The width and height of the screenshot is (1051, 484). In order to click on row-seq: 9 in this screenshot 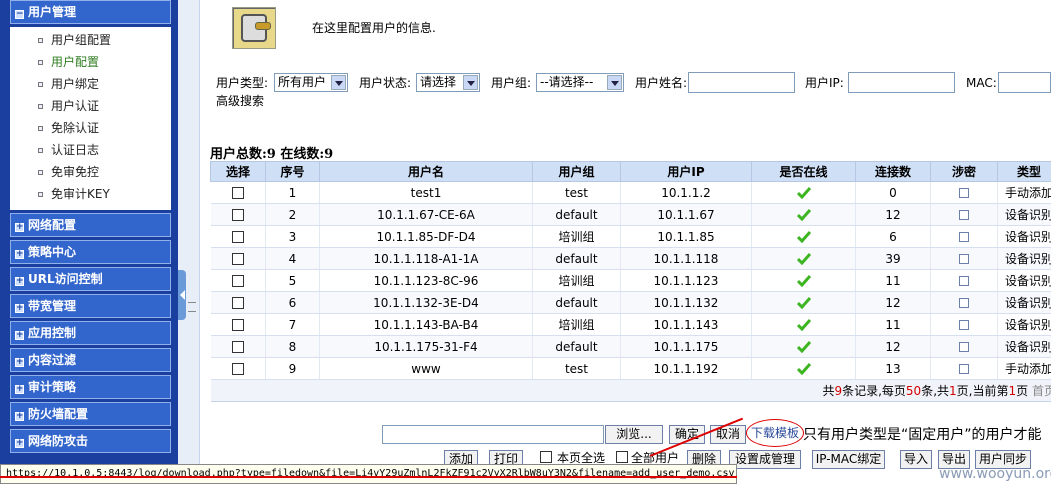, I will do `click(292, 368)`.